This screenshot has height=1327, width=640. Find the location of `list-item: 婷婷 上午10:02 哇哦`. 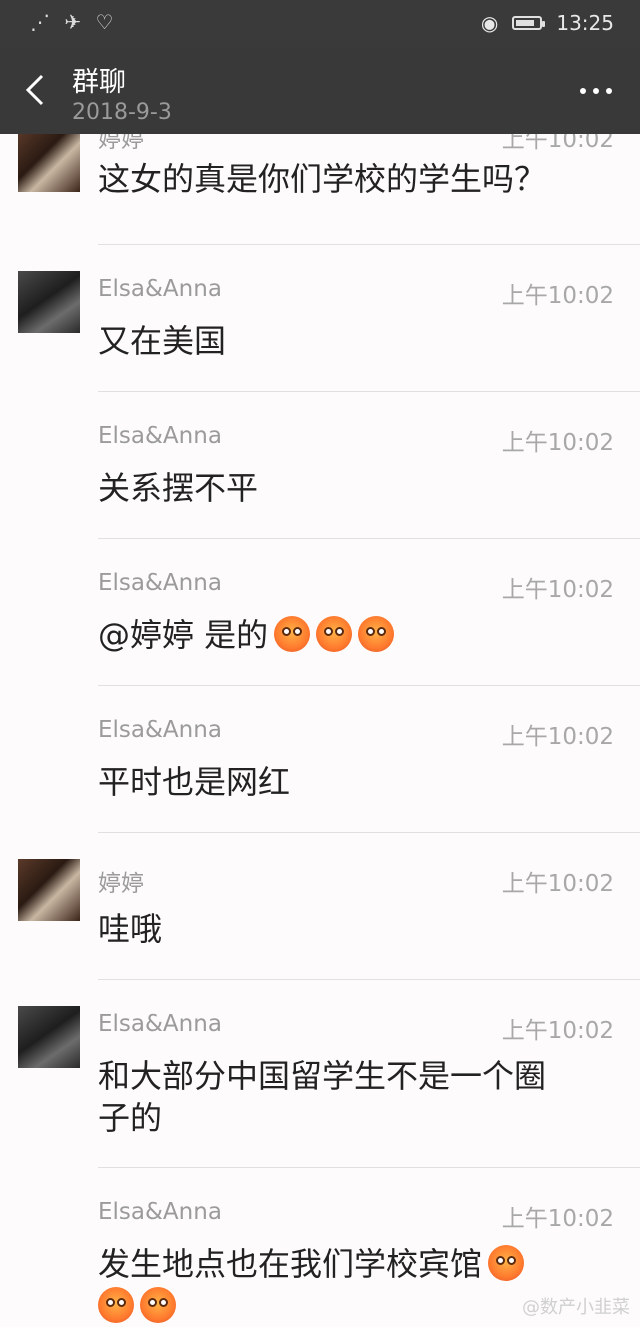

list-item: 婷婷 上午10:02 哇哦 is located at coordinates (320, 925).